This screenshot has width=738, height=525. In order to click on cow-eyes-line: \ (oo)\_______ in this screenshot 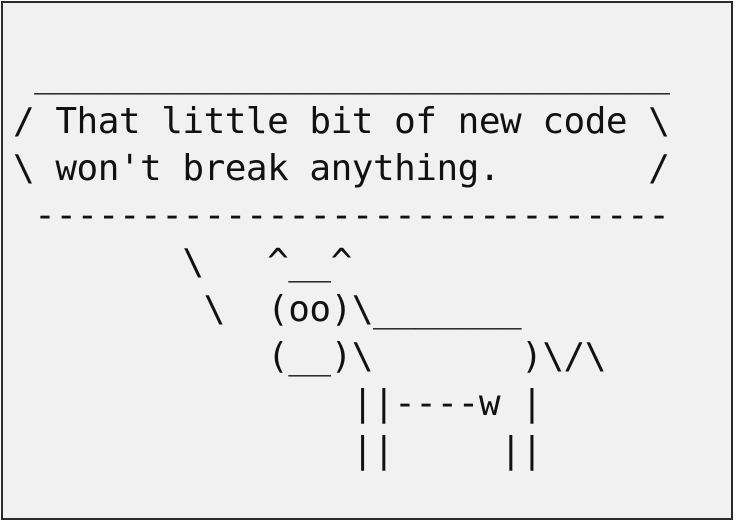, I will do `click(267, 309)`.